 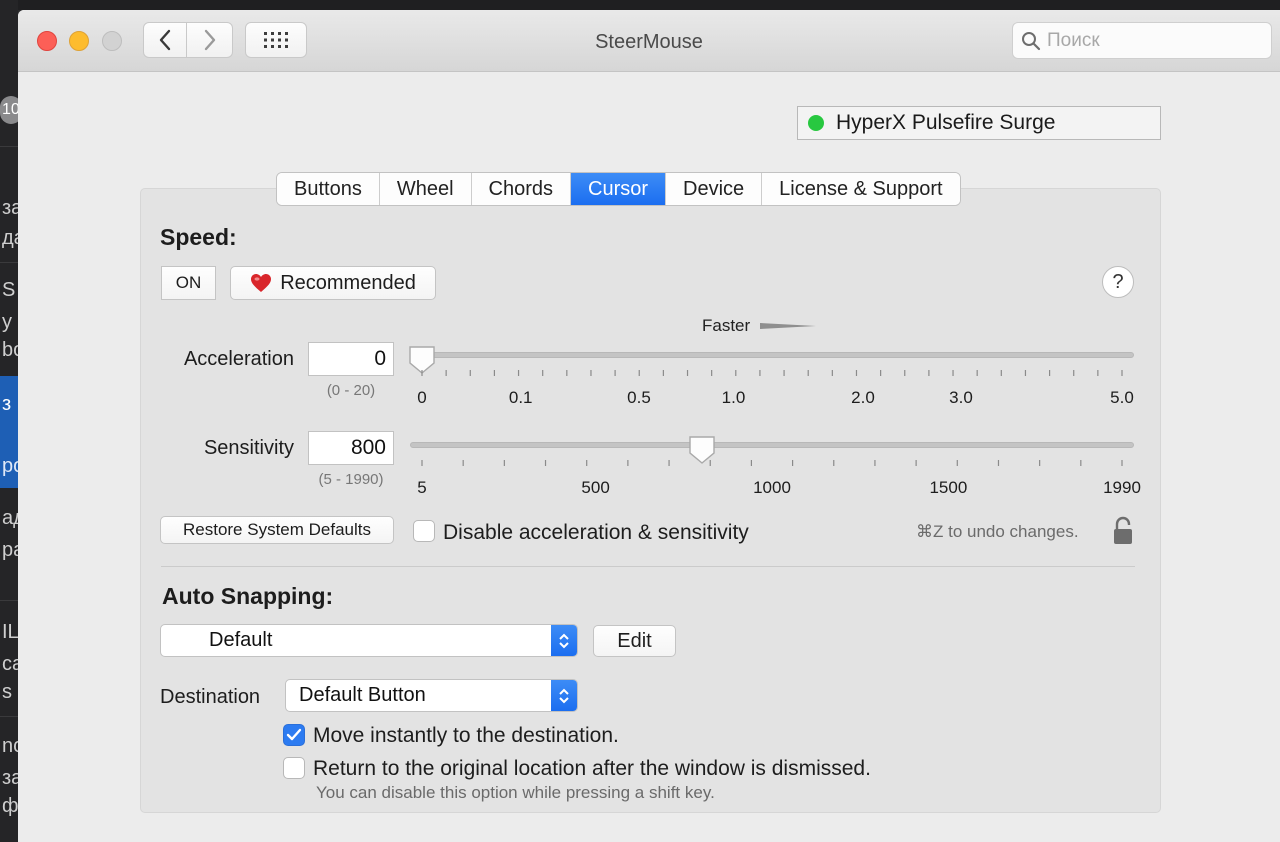 I want to click on search-field, so click(x=1142, y=40).